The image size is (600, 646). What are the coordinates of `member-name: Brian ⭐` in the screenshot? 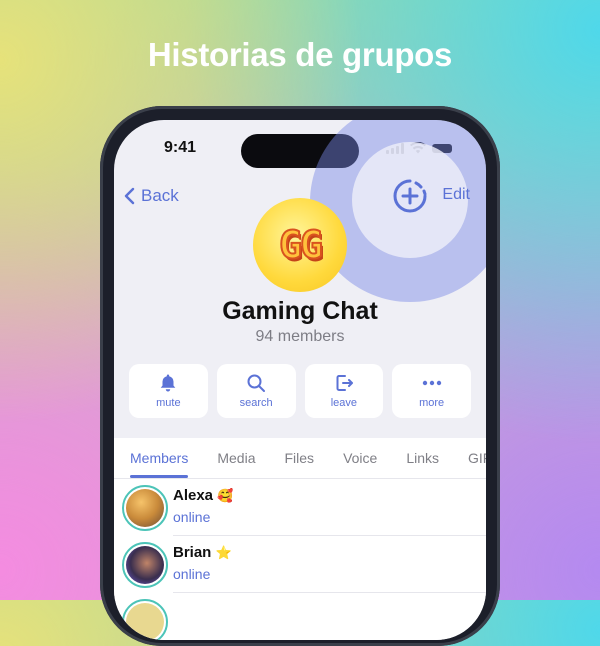 It's located at (202, 552).